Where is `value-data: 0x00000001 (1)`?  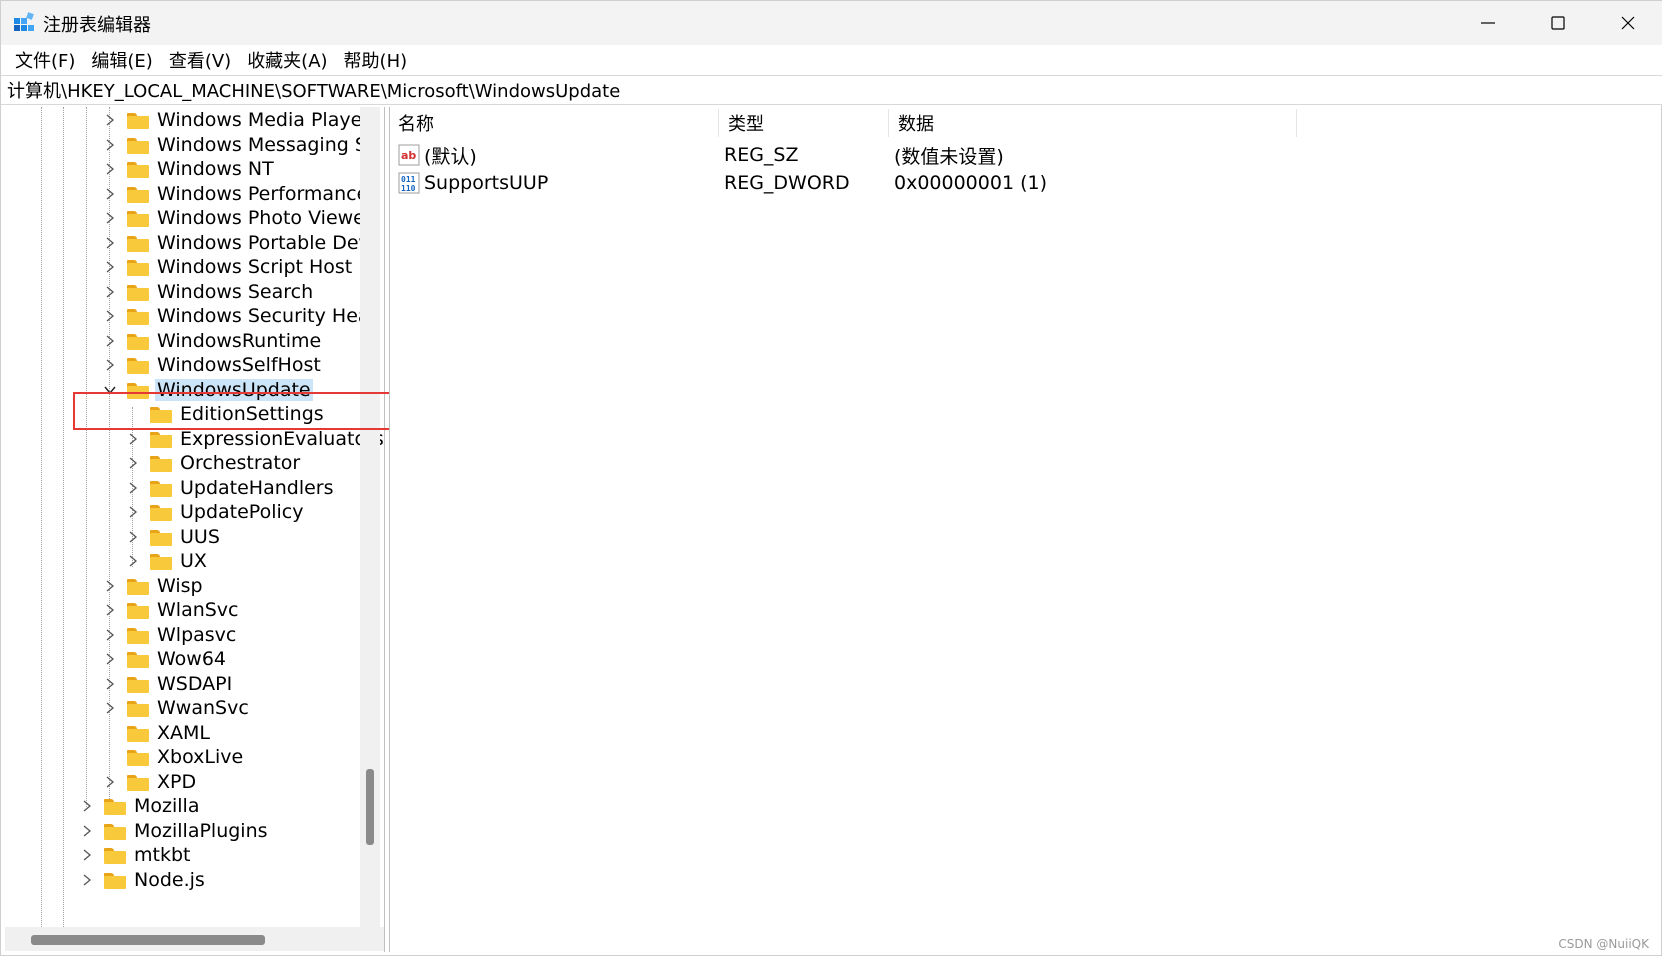 value-data: 0x00000001 (1) is located at coordinates (970, 183).